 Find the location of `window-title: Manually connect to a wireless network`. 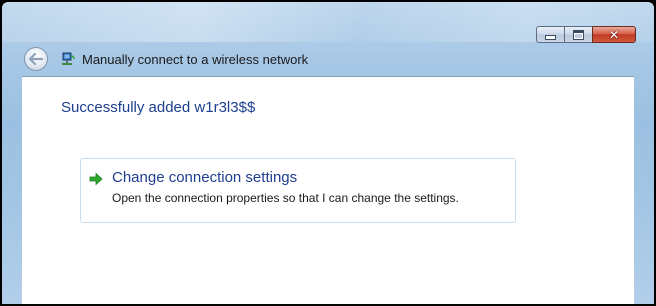

window-title: Manually connect to a wireless network is located at coordinates (195, 59).